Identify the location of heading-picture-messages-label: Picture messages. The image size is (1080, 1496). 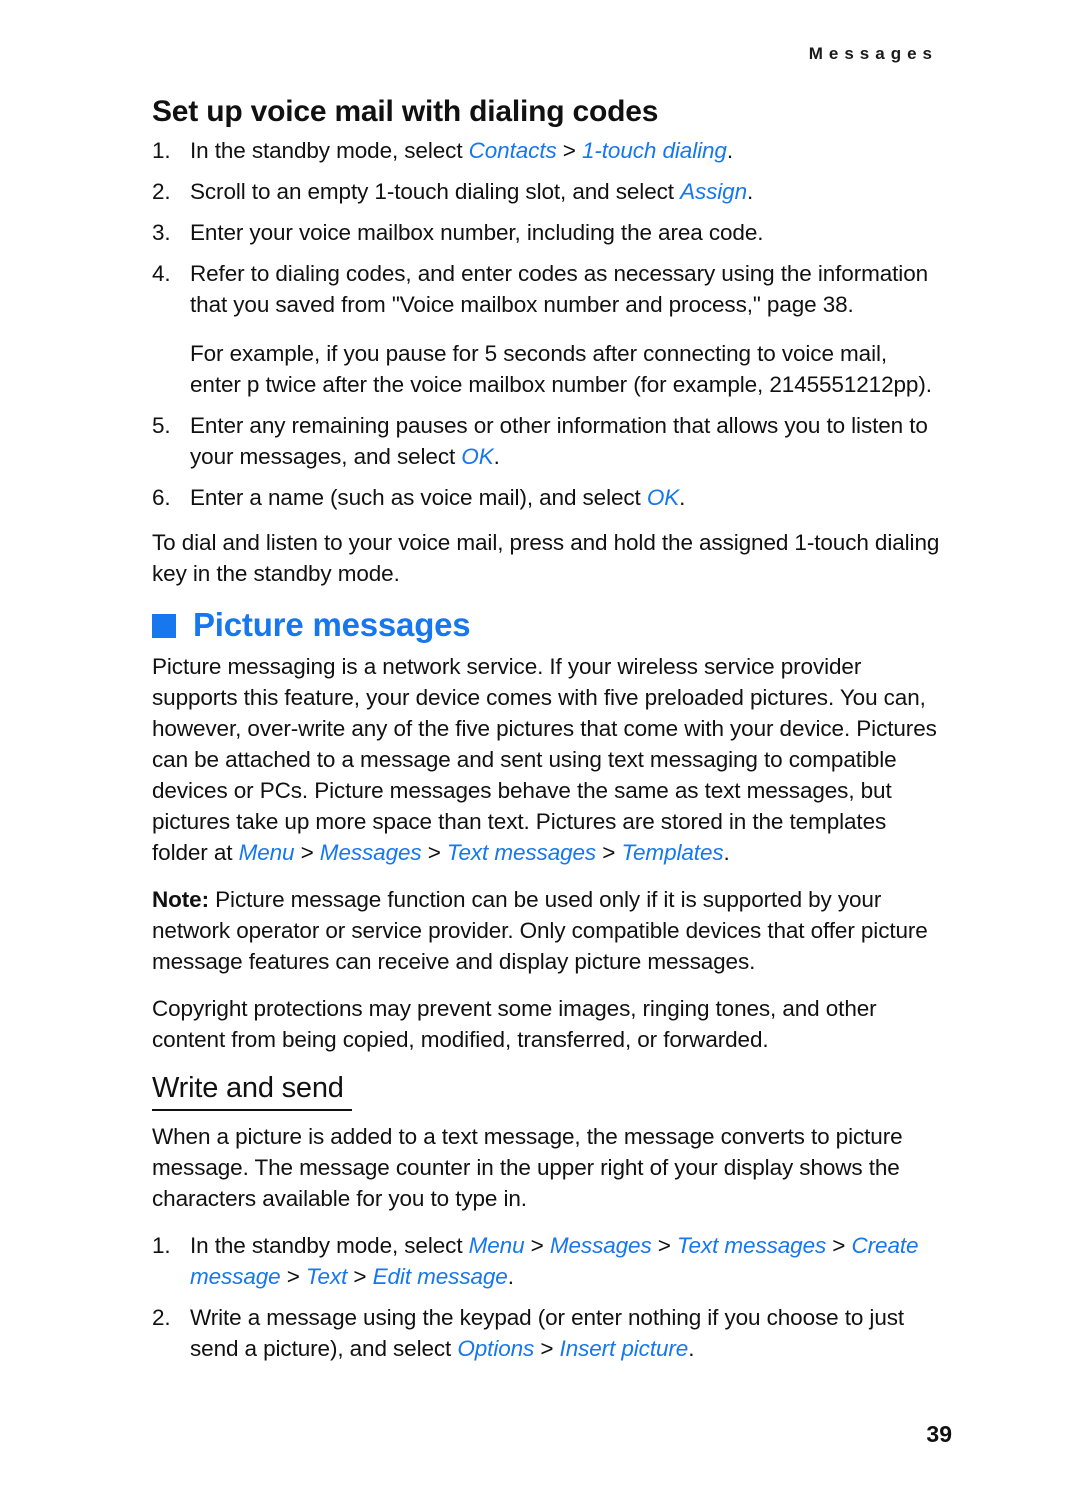
(332, 625).